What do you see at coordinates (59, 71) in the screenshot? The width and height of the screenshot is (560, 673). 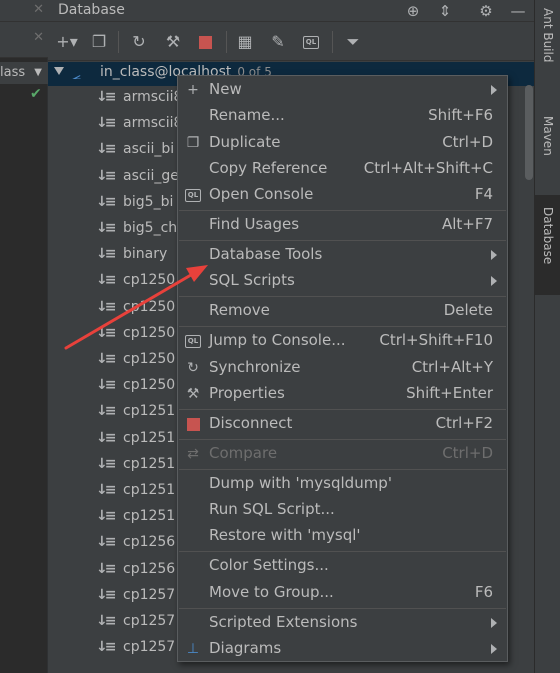 I see `expand-arrow-icon` at bounding box center [59, 71].